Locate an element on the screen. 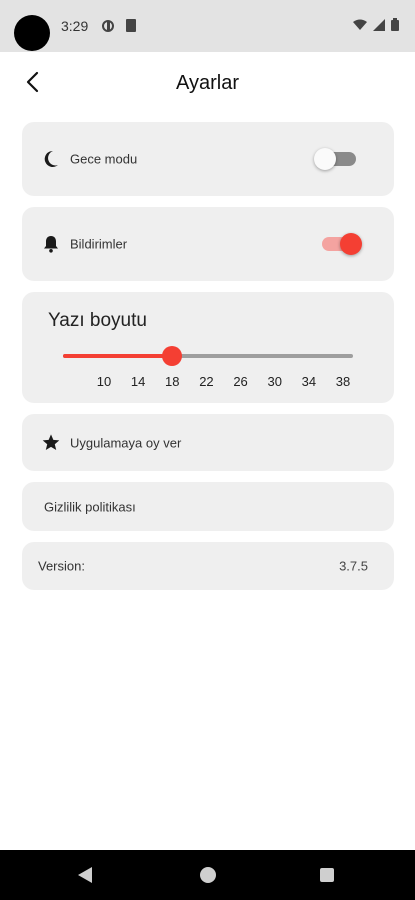 This screenshot has width=415, height=900. font-size-card: Yazı boyutu 10 14 18 22 26 30 34 38 is located at coordinates (208, 347).